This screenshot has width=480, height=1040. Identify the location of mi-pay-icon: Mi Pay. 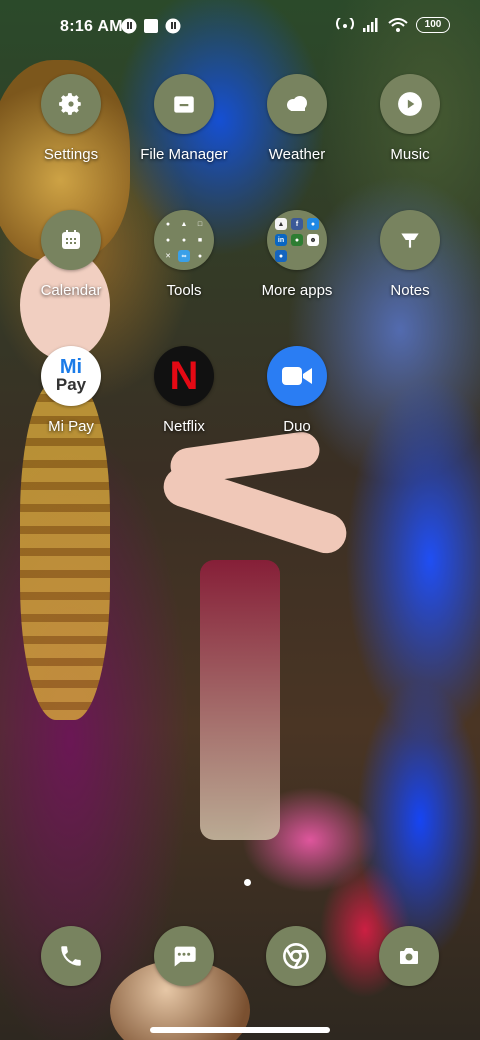
(71, 376).